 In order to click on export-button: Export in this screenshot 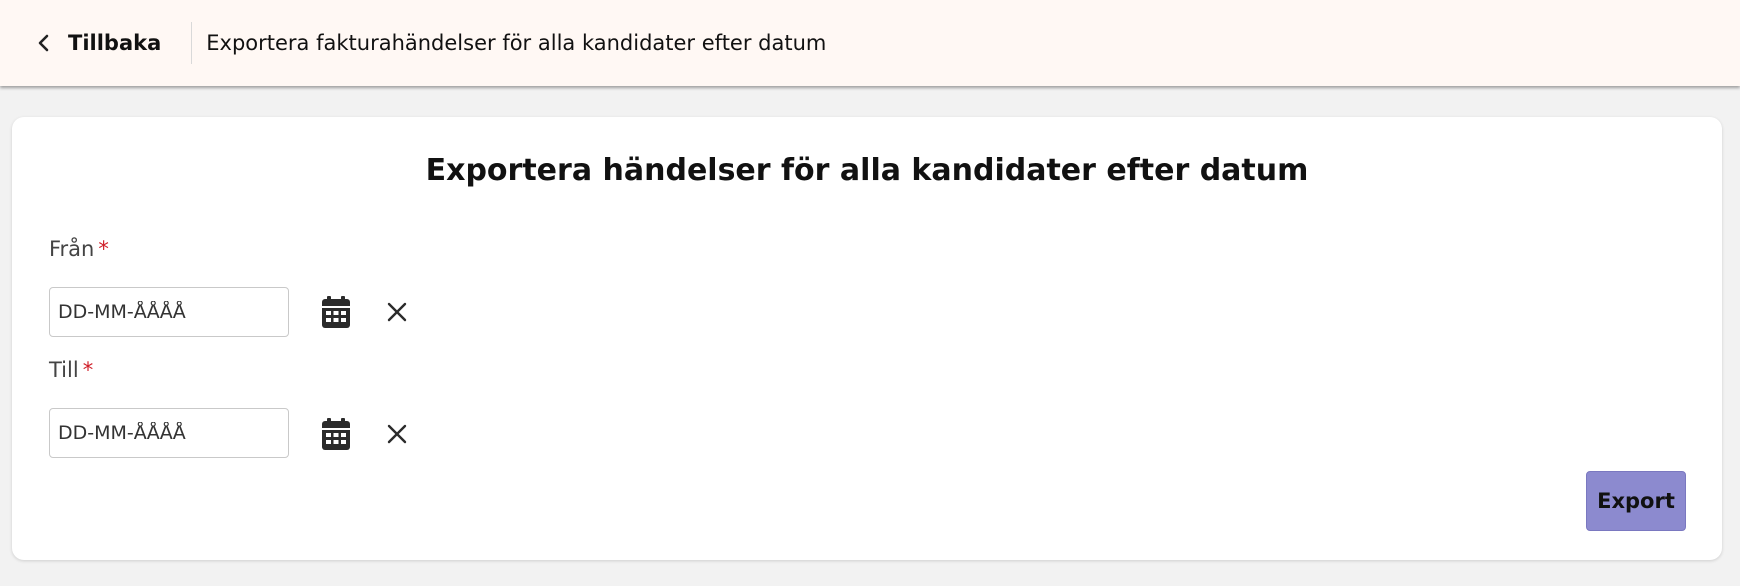, I will do `click(1636, 501)`.